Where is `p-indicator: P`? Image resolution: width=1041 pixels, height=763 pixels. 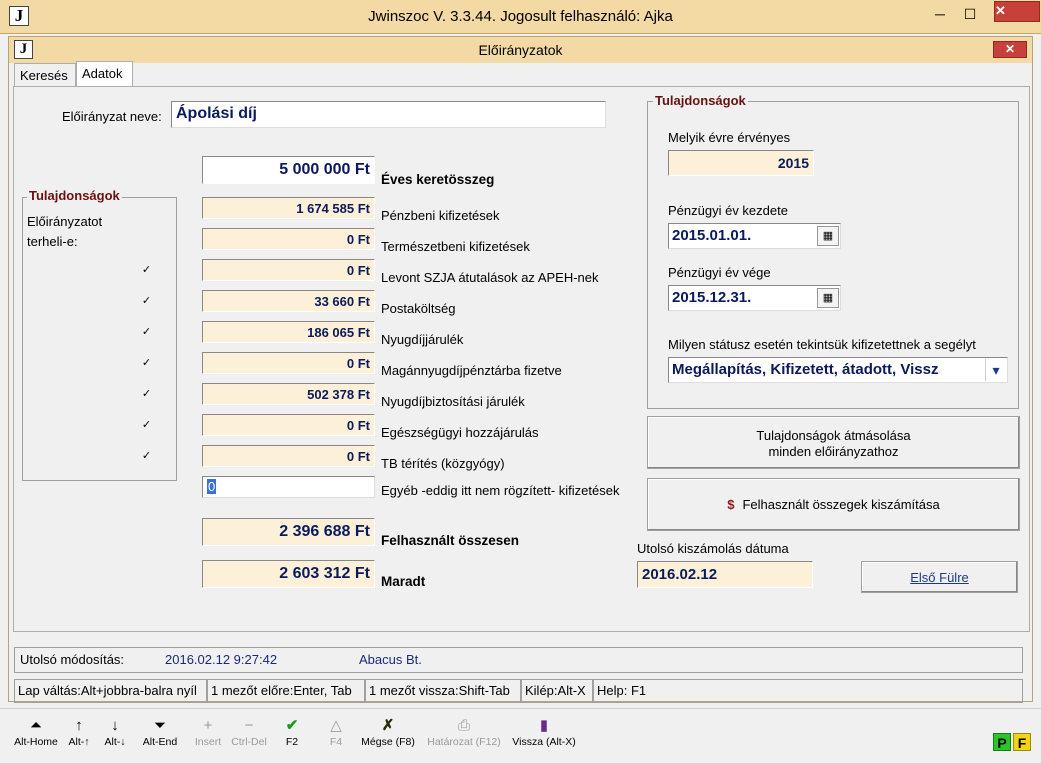 p-indicator: P is located at coordinates (1002, 742).